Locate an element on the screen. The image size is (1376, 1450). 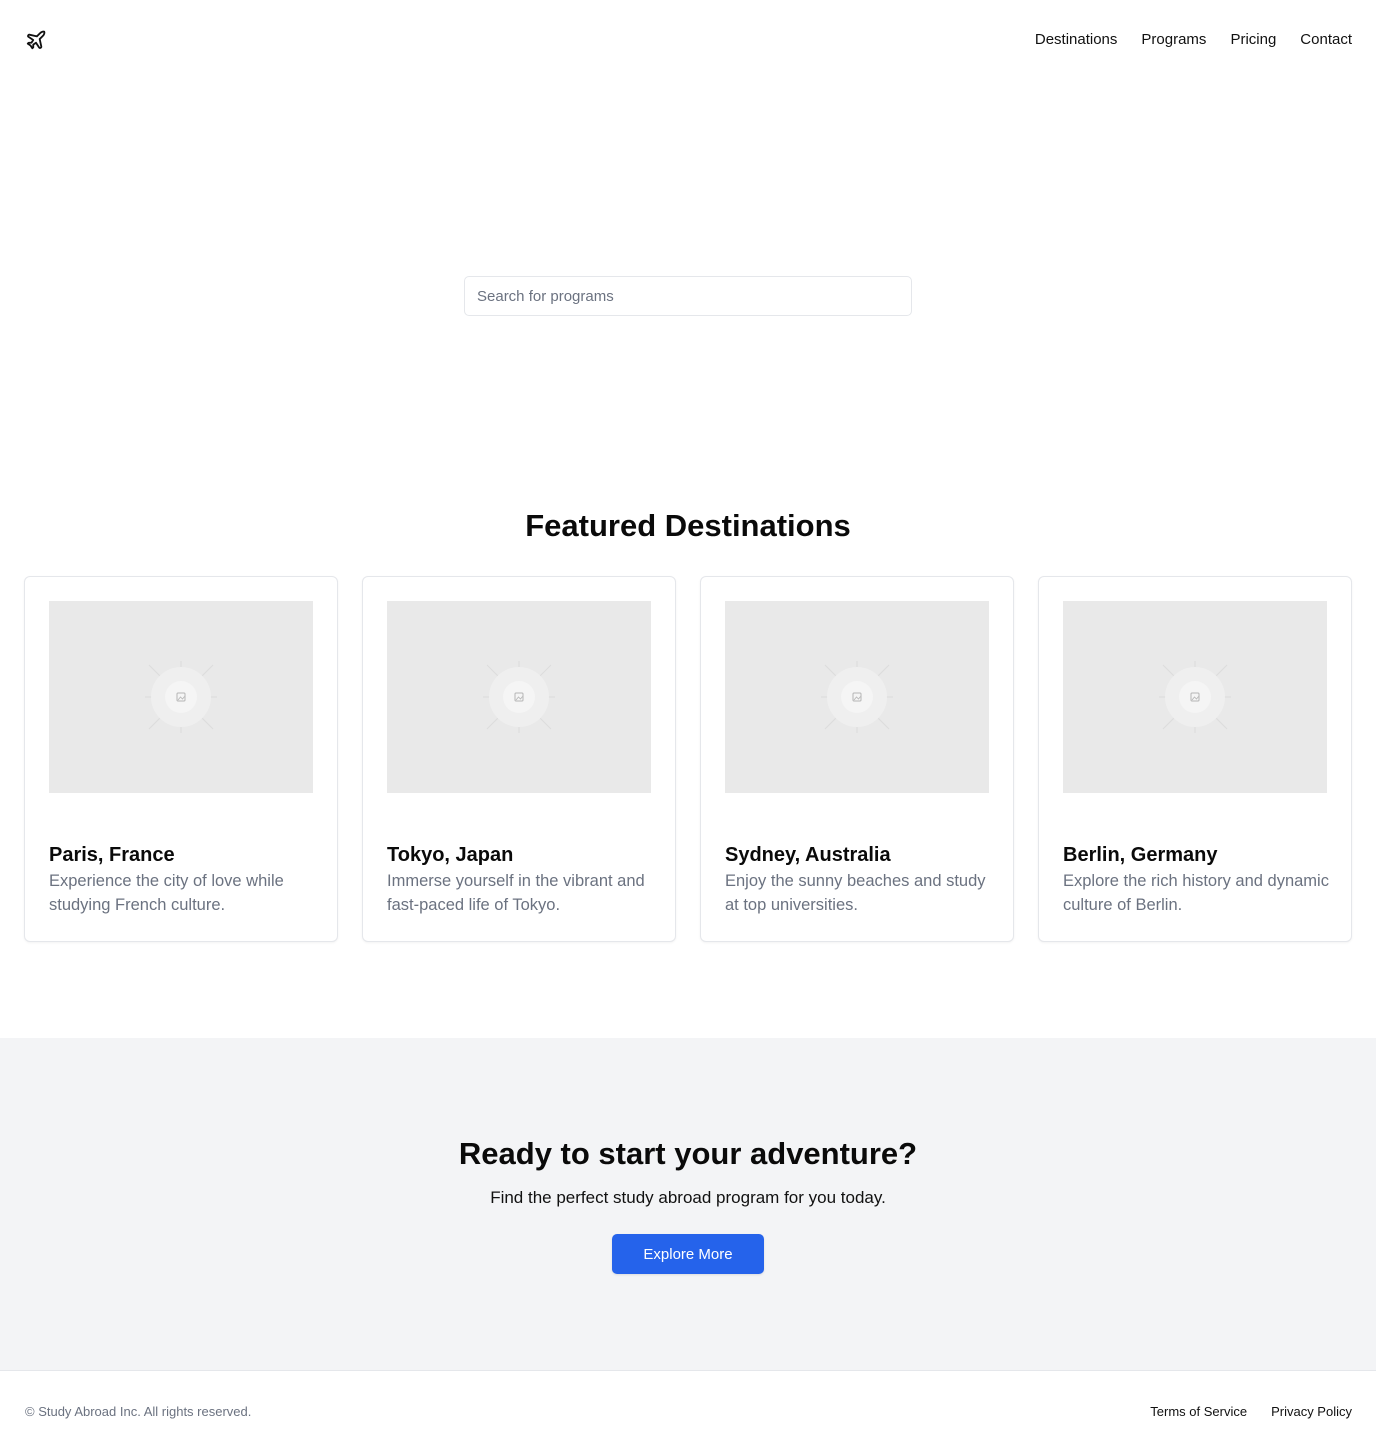
card-title: Tokyo, Japan is located at coordinates (450, 855).